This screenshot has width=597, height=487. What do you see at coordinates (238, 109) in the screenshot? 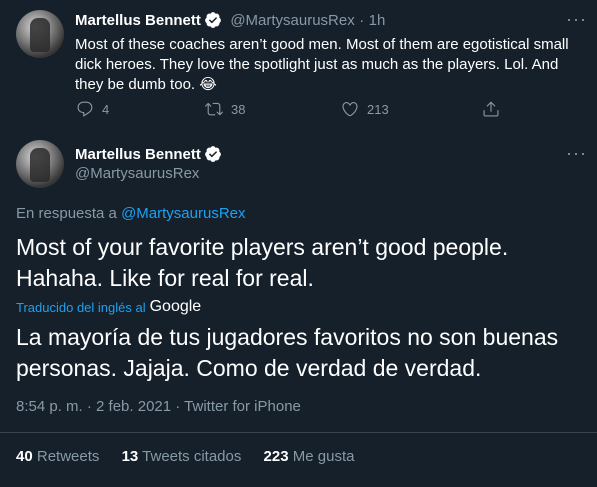
I see `retweet-count: 38` at bounding box center [238, 109].